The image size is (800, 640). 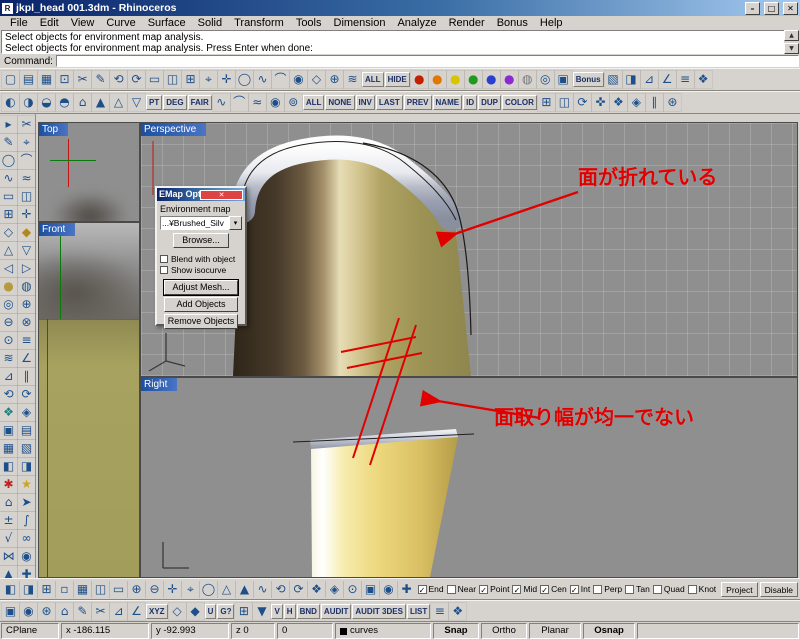 I want to click on toolbar-icon: ⊚, so click(x=293, y=102).